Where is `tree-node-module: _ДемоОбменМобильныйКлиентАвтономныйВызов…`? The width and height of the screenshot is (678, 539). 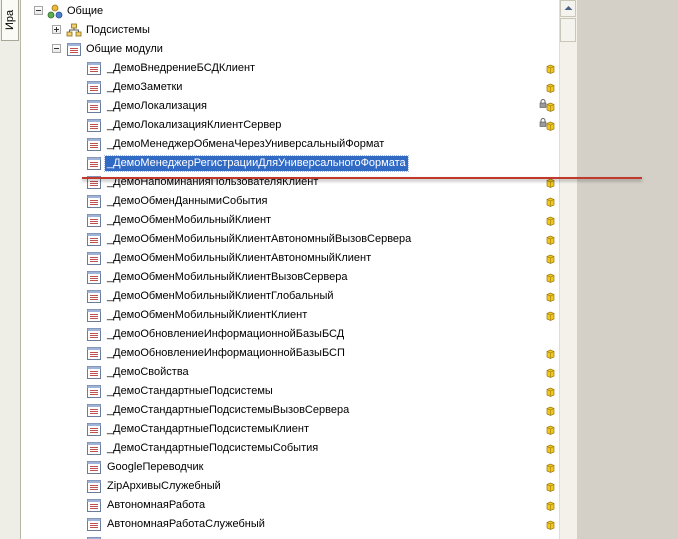
tree-node-module: _ДемоОбменМобильныйКлиентАвтономныйВызов… is located at coordinates (290, 239).